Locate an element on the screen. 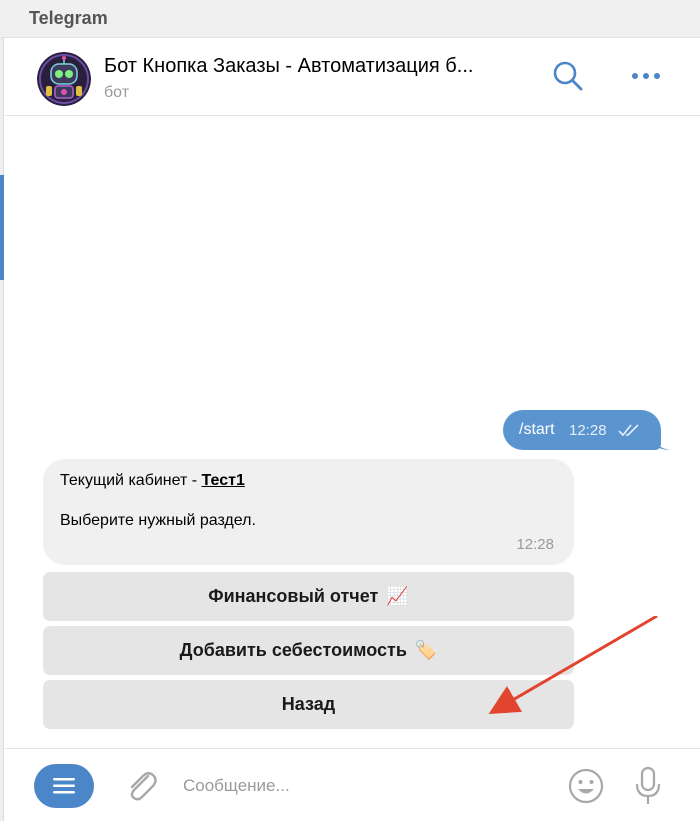 This screenshot has width=700, height=821. chat-subtitle: бот is located at coordinates (117, 92).